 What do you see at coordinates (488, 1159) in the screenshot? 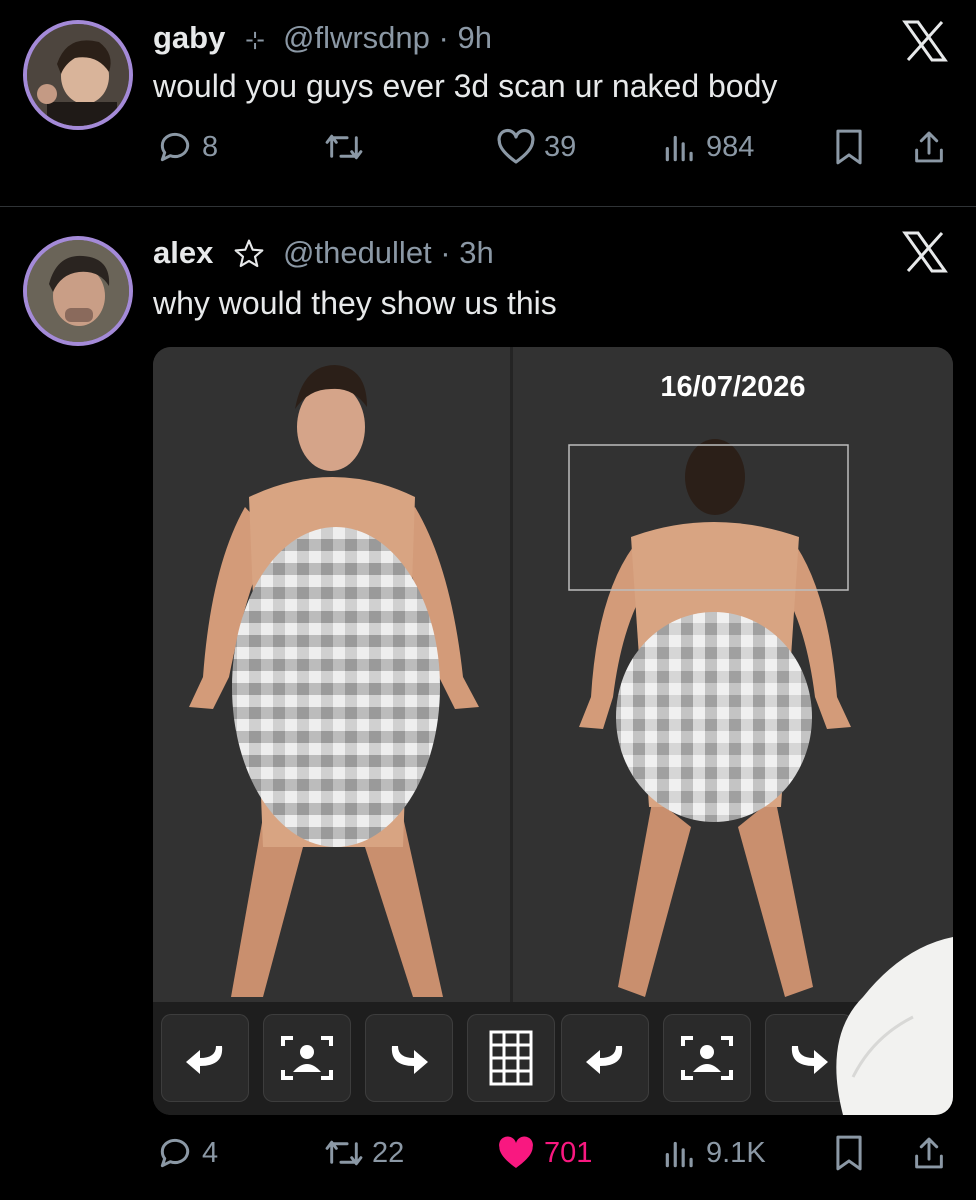
I see `post-2-actions: 4 22 701 9.1K` at bounding box center [488, 1159].